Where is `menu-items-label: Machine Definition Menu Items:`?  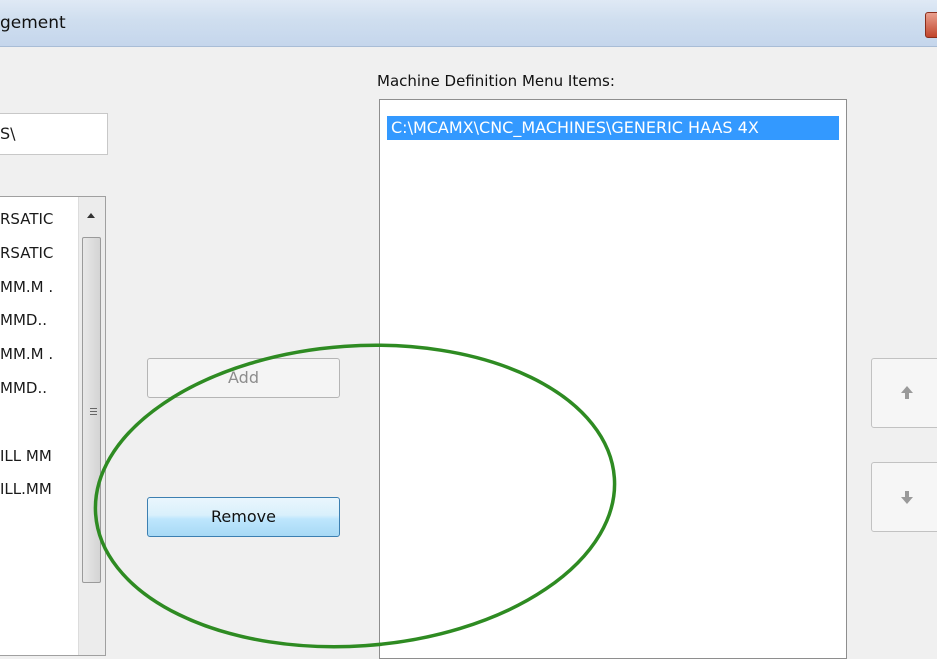
menu-items-label: Machine Definition Menu Items: is located at coordinates (496, 81).